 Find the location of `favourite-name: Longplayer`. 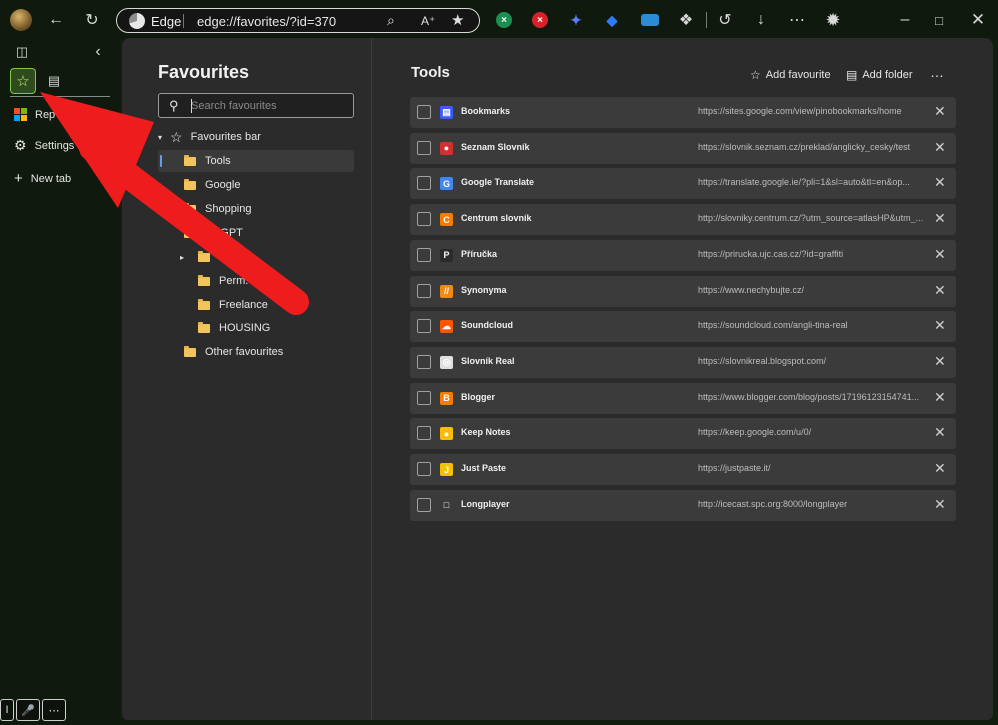

favourite-name: Longplayer is located at coordinates (485, 504).